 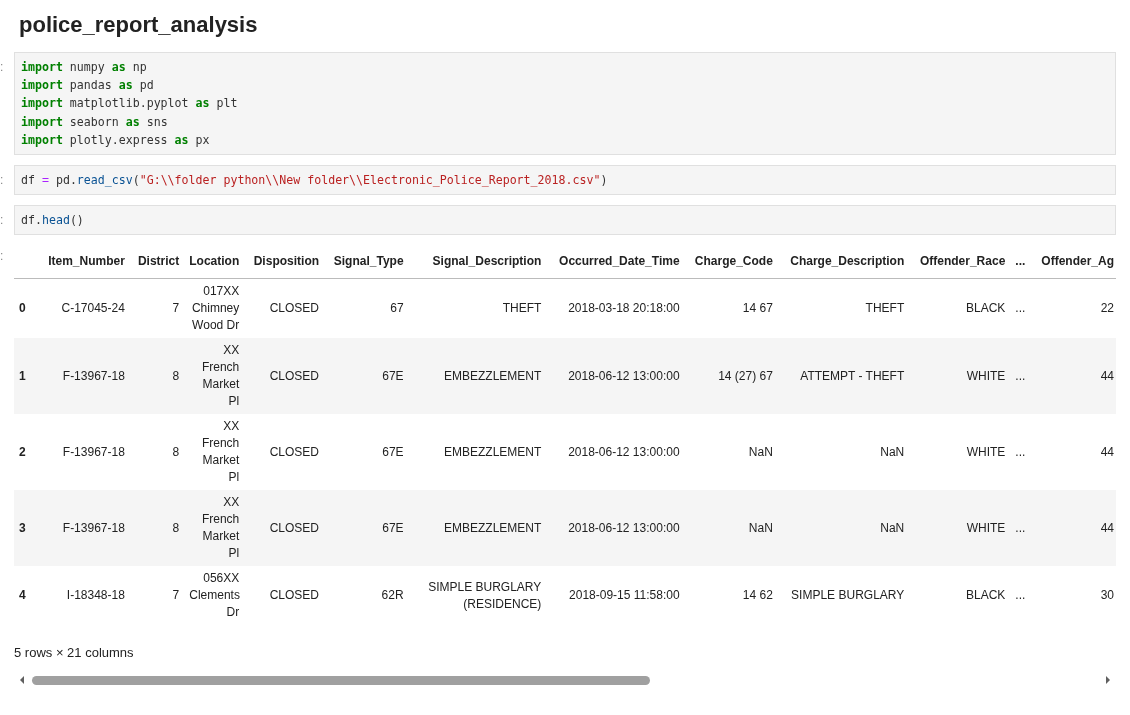 I want to click on column-header: Occurred_Date_Time, so click(x=615, y=262).